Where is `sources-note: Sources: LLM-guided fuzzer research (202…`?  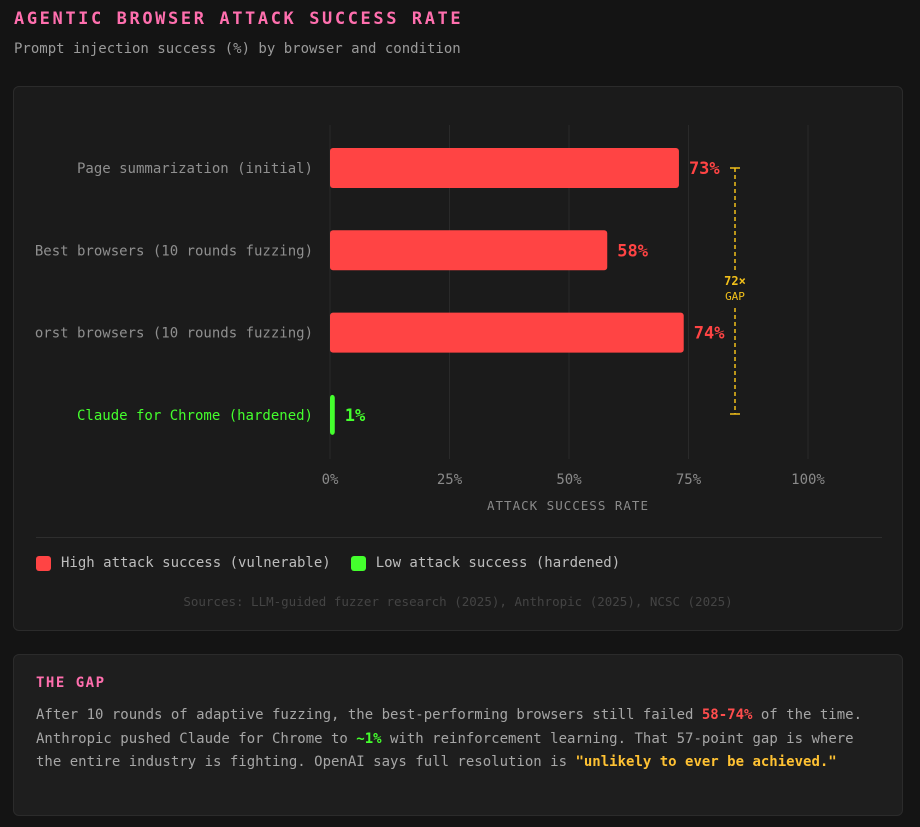
sources-note: Sources: LLM-guided fuzzer research (202… is located at coordinates (458, 601).